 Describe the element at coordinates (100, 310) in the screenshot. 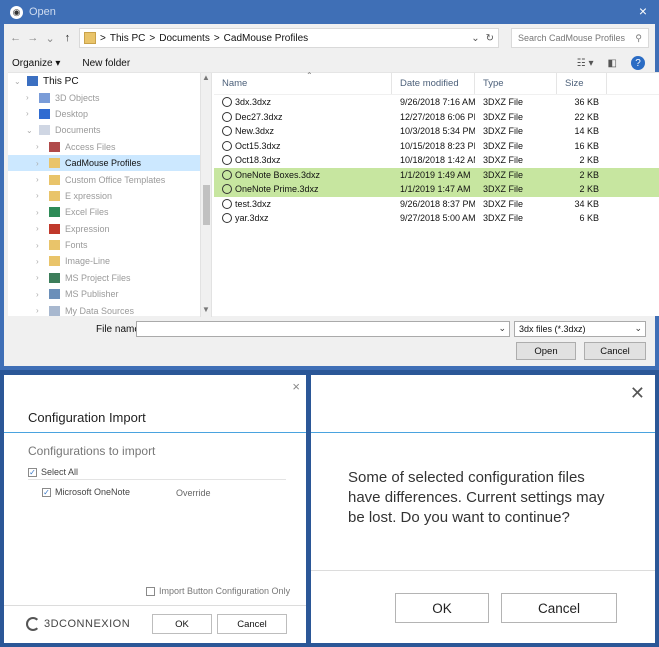

I see `nav-item-label: My Data Sources` at that location.